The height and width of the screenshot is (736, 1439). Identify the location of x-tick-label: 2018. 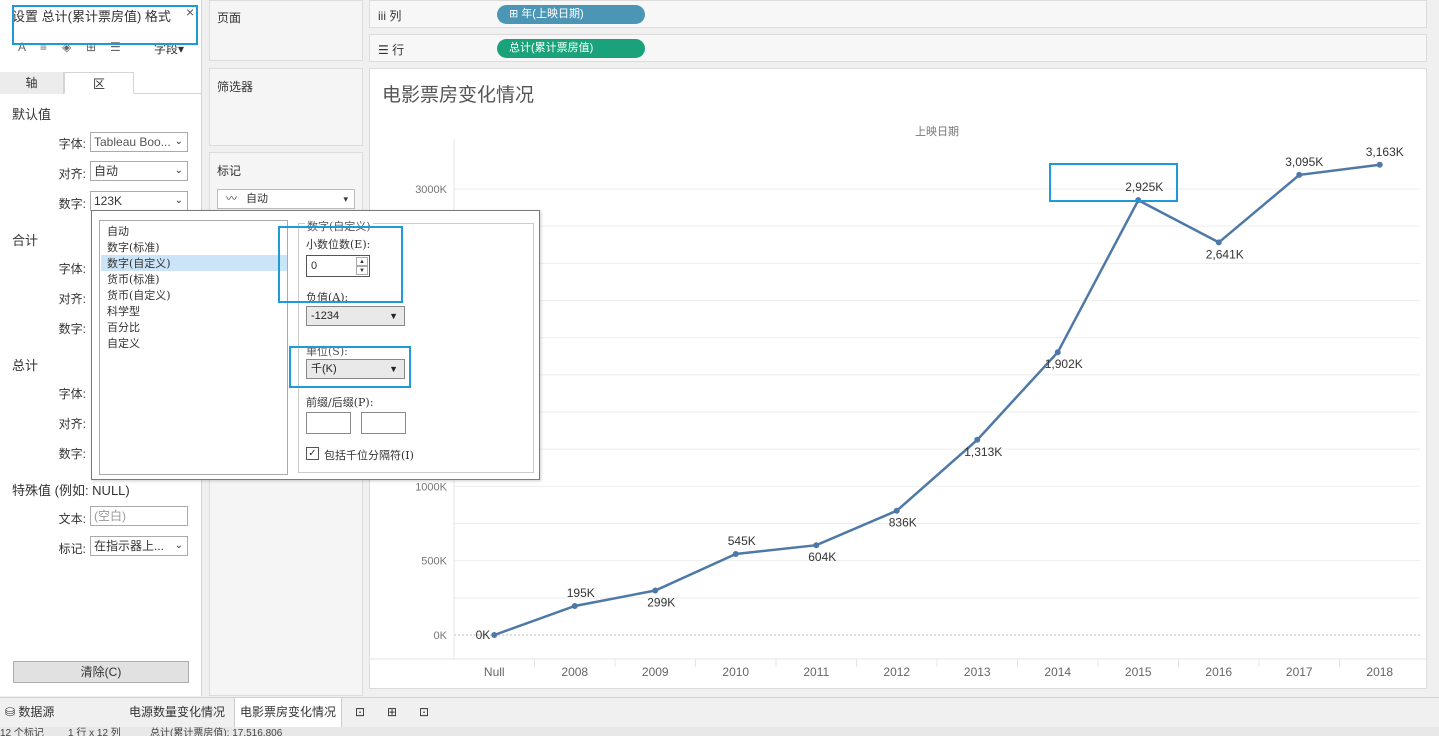
(1379, 672).